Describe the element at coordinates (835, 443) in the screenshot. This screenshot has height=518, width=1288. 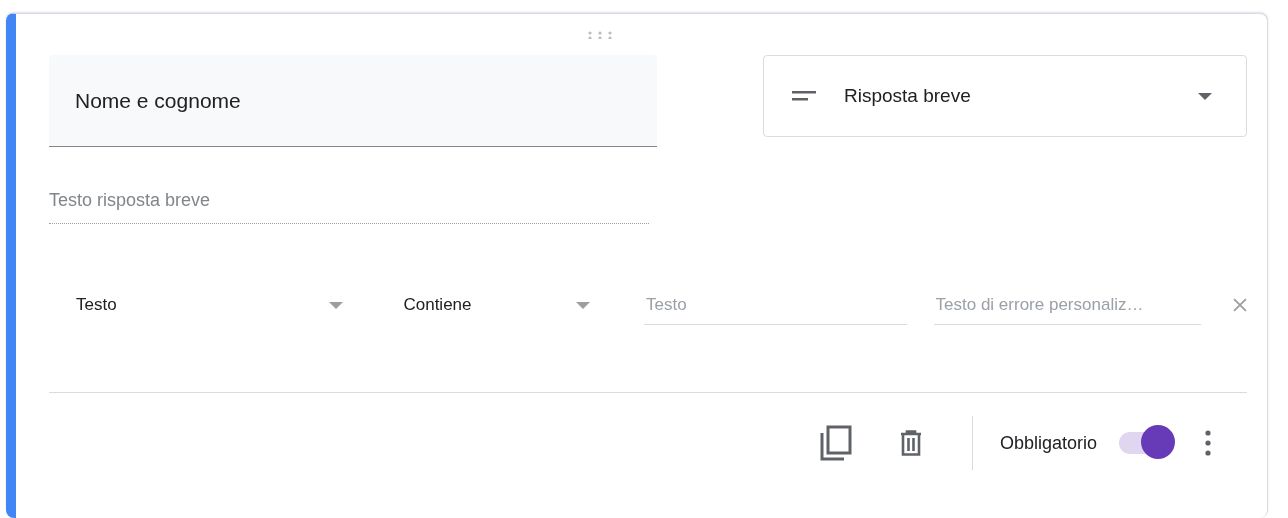
I see `copy-icon` at that location.